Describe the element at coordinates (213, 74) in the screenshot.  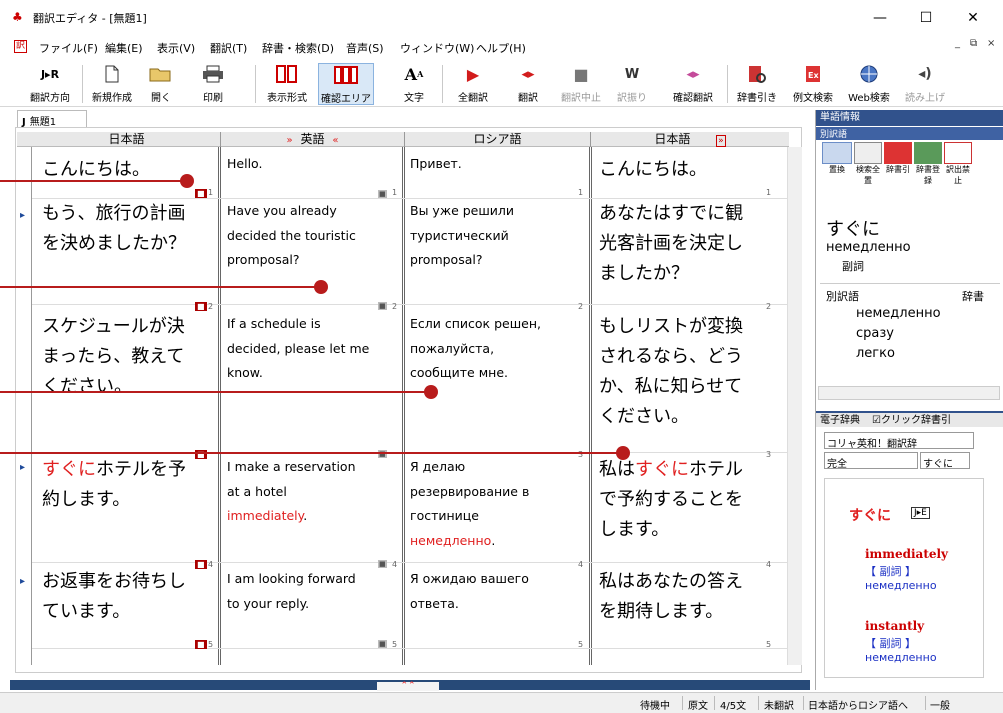
I see `printer-icon` at that location.